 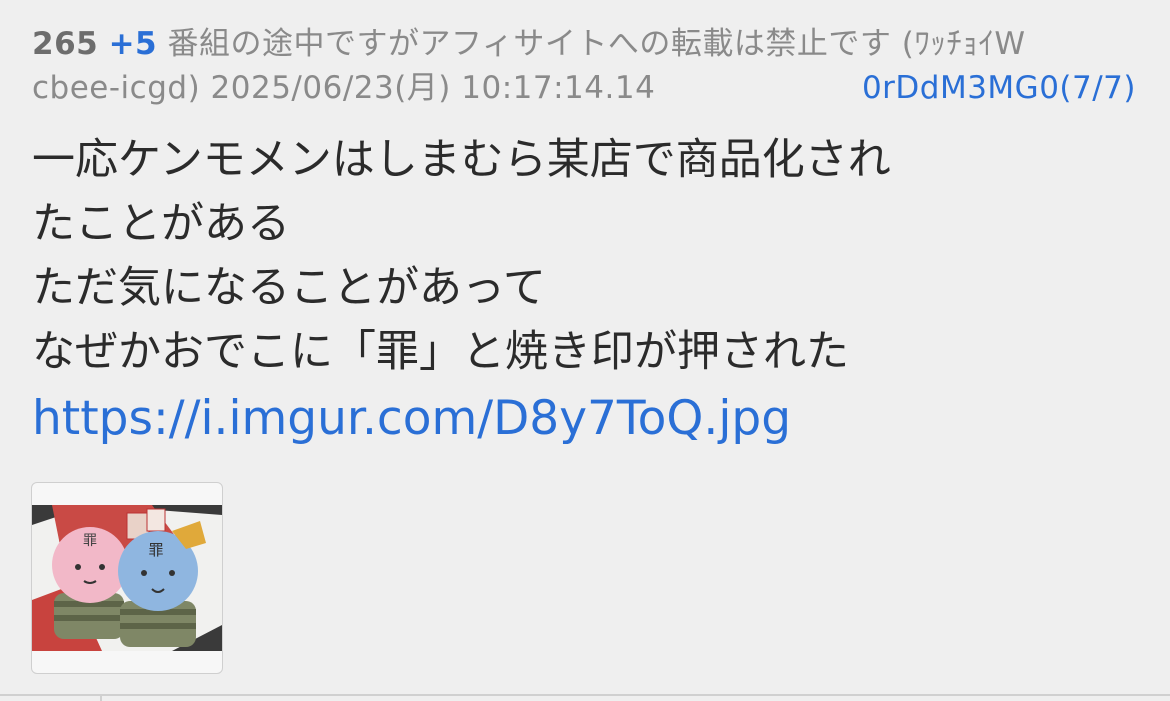 What do you see at coordinates (161, 224) in the screenshot?
I see `body-line: たことがある` at bounding box center [161, 224].